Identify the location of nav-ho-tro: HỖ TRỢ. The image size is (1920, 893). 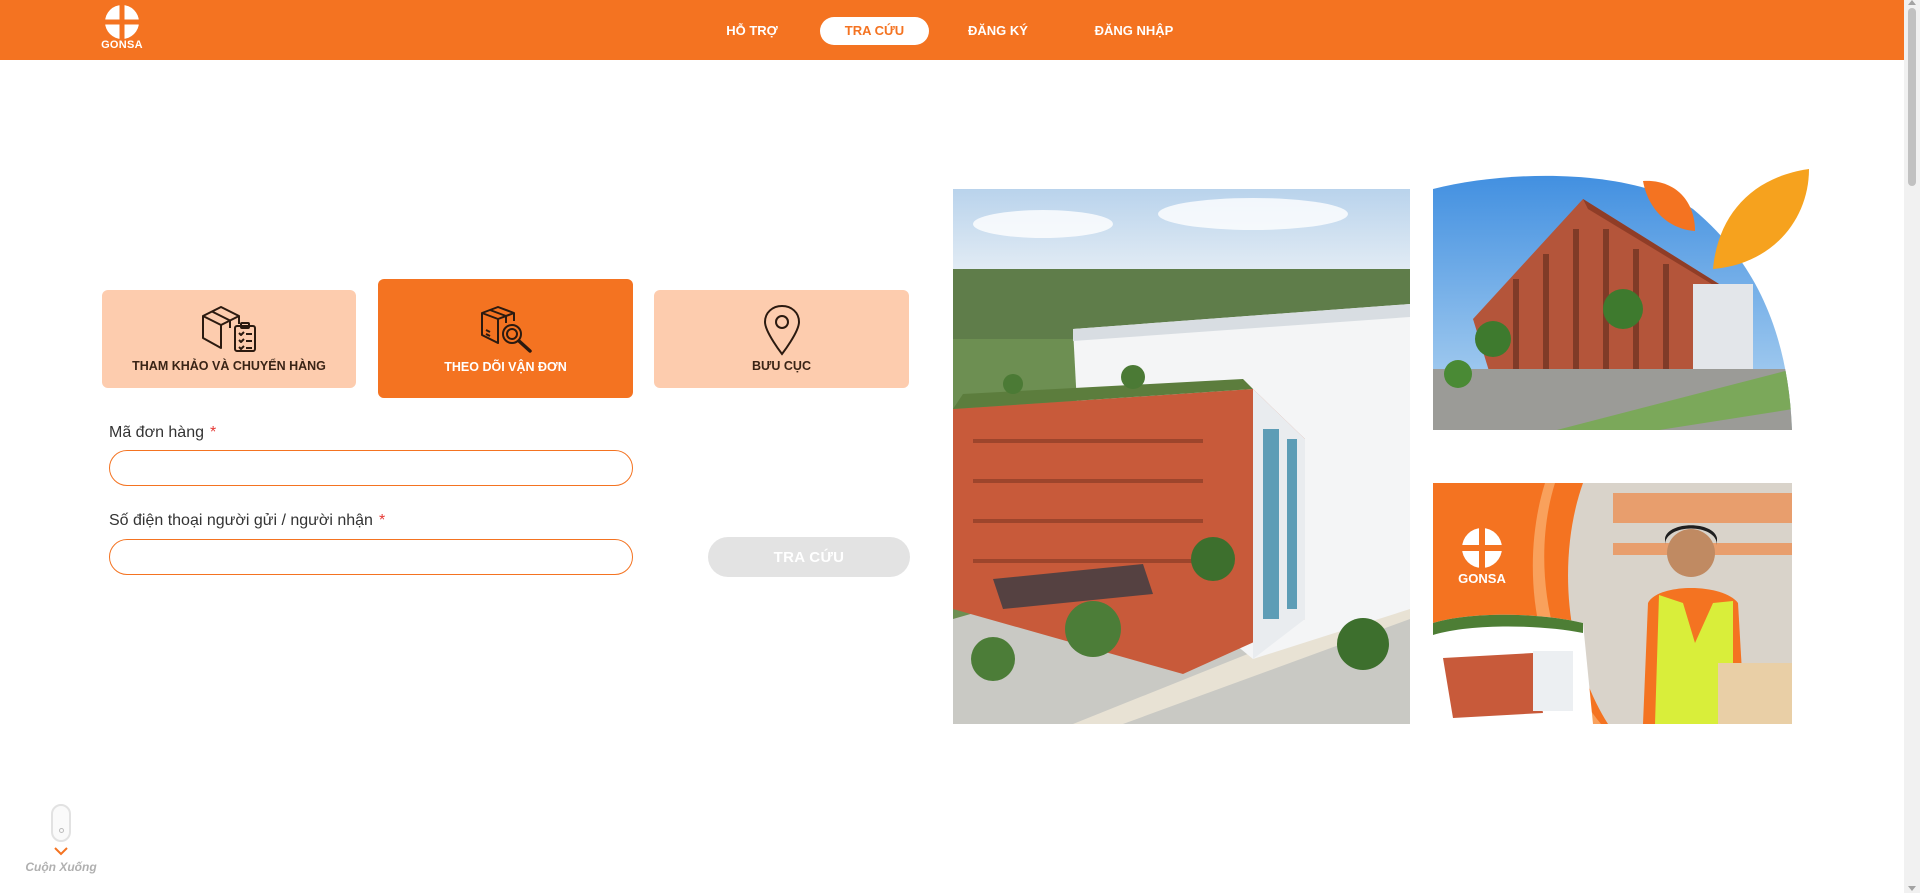
(752, 31).